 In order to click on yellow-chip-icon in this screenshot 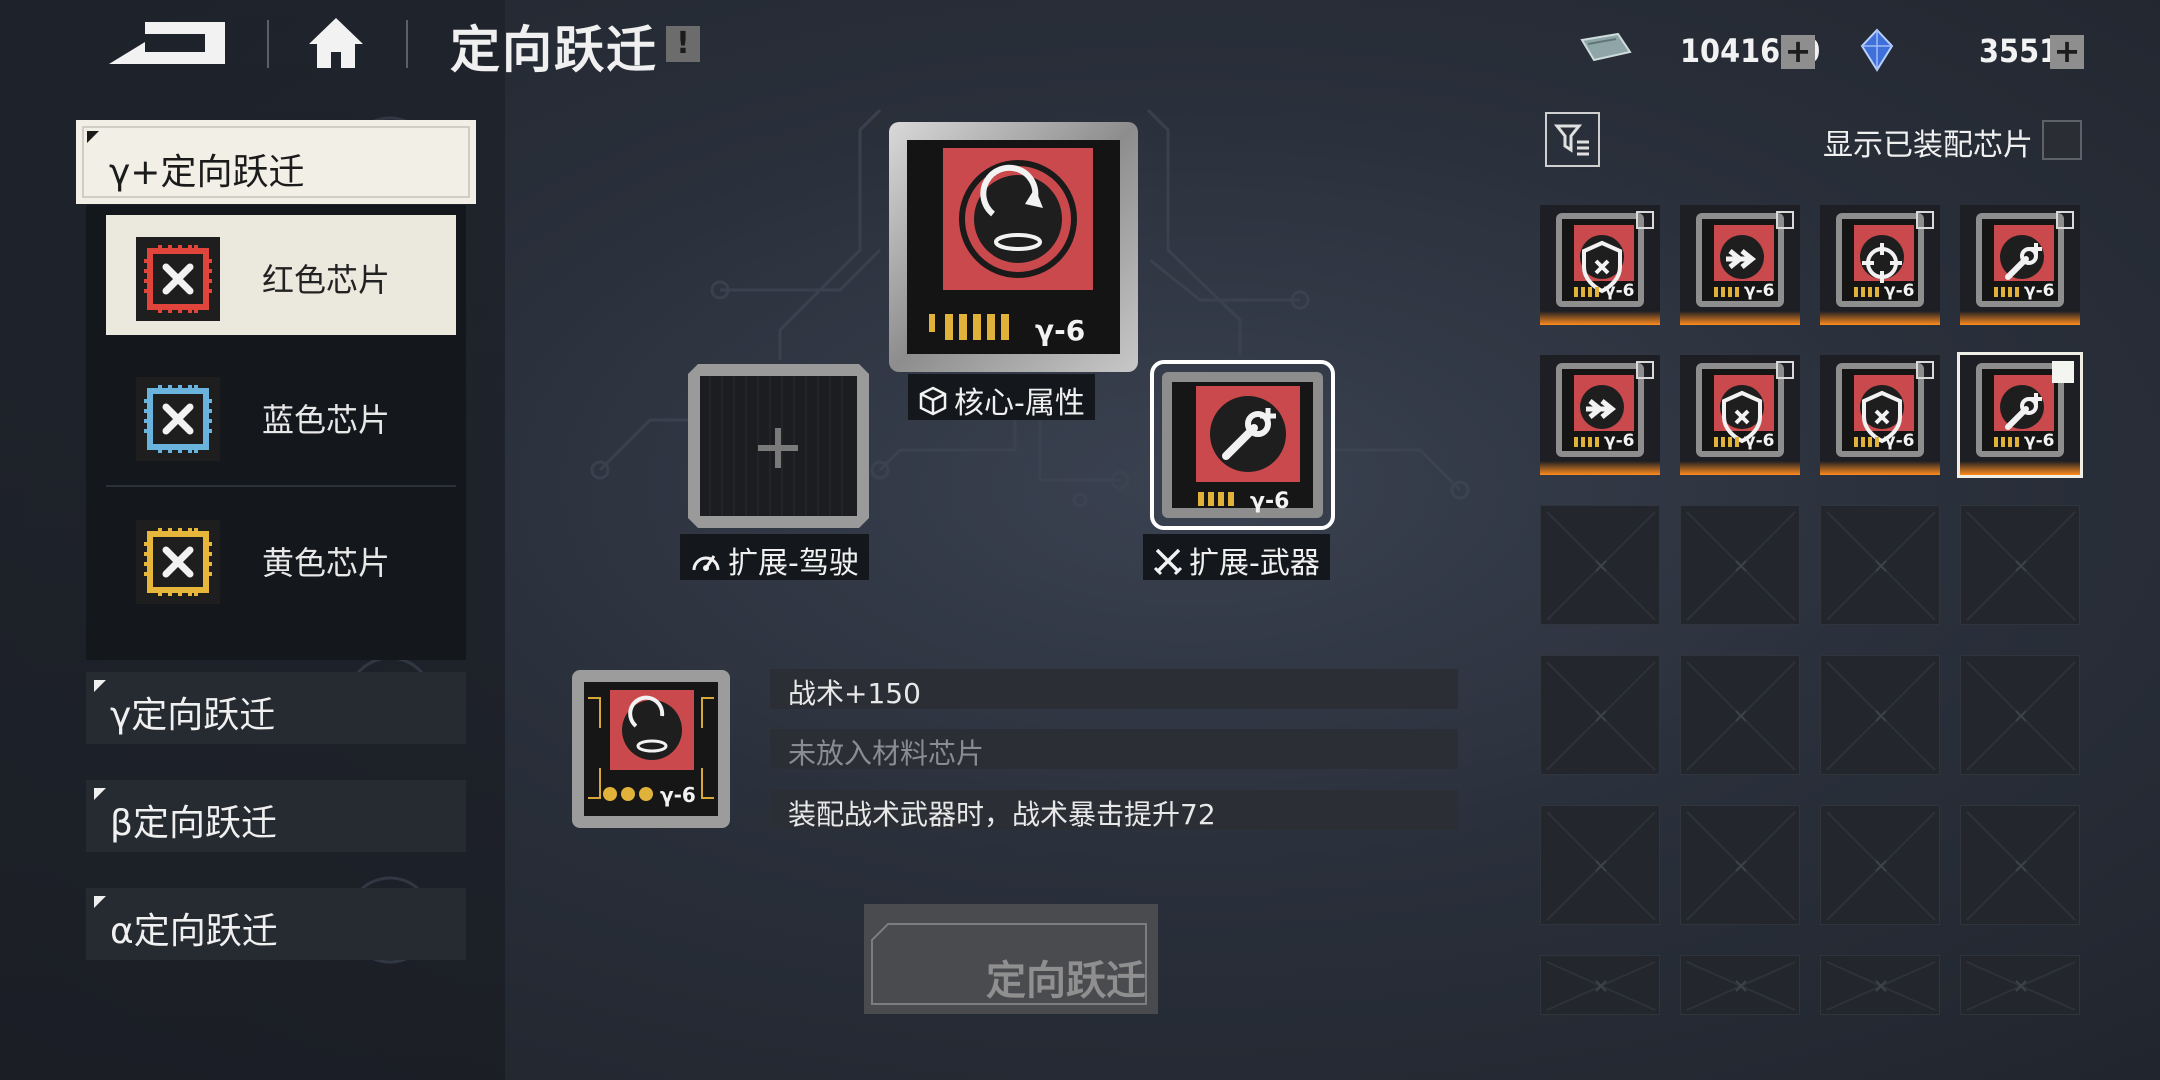, I will do `click(178, 562)`.